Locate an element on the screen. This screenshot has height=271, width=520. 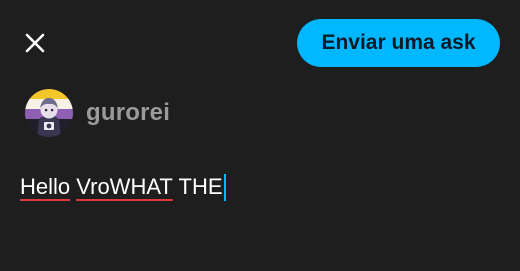
close-icon is located at coordinates (35, 43).